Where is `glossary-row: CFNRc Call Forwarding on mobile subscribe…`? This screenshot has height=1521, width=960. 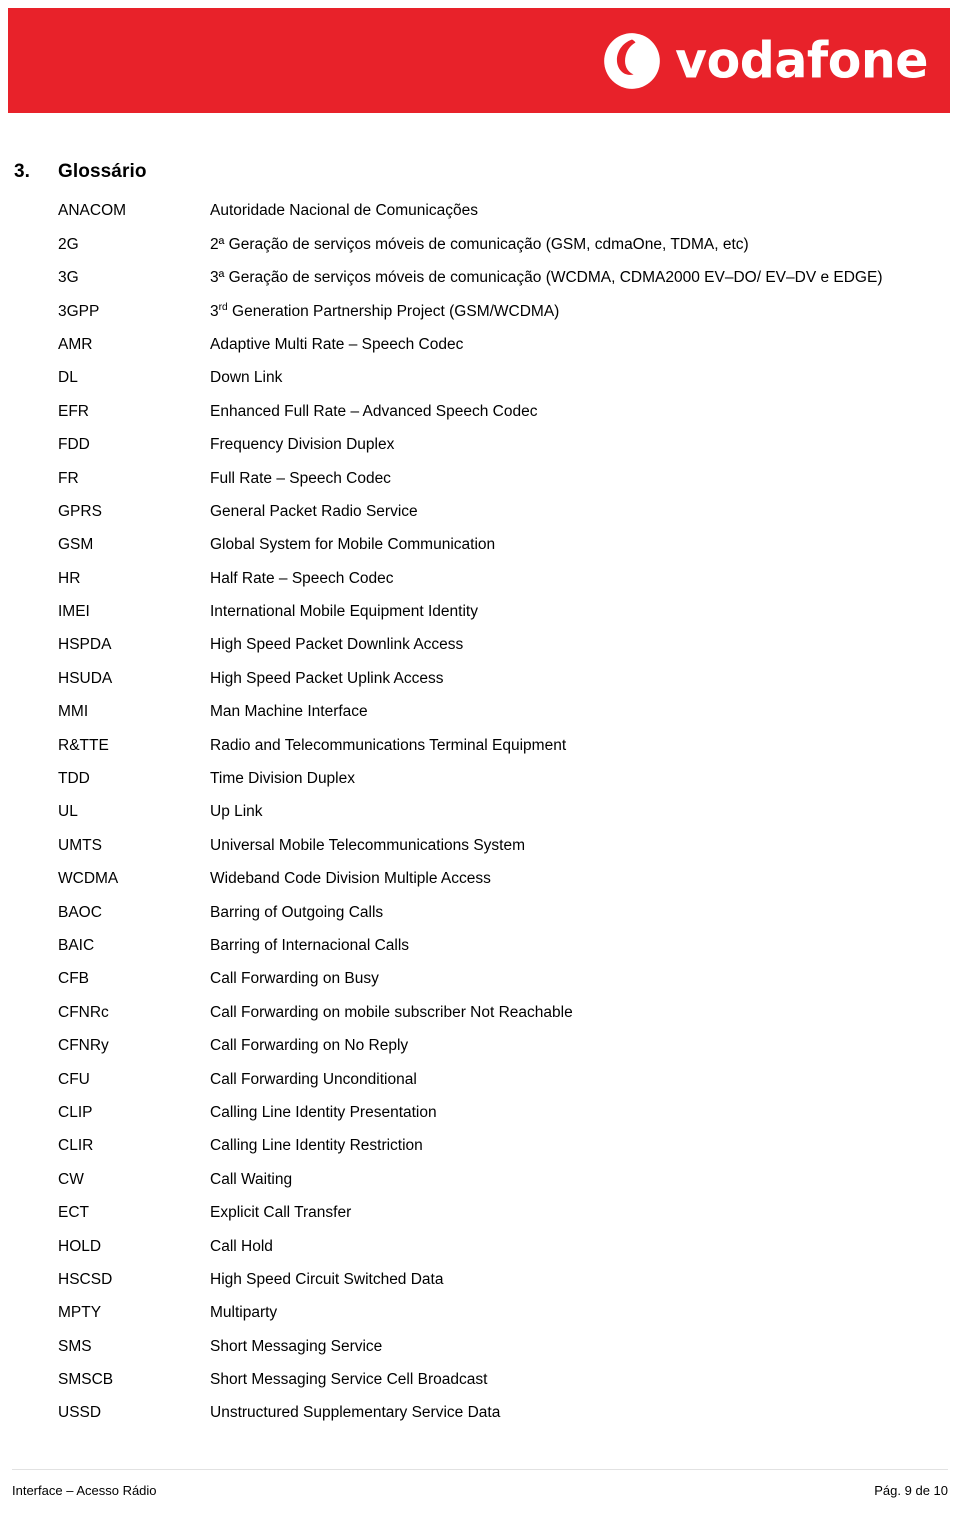
glossary-row: CFNRc Call Forwarding on mobile subscribe… is located at coordinates (460, 1012).